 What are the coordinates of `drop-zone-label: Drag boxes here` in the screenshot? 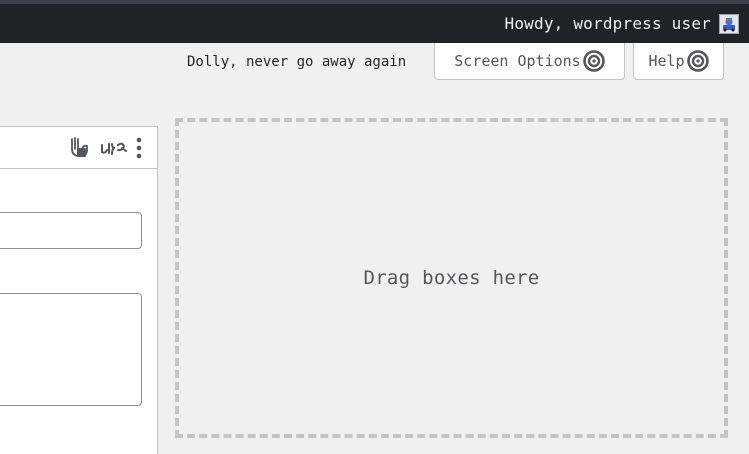 It's located at (451, 278).